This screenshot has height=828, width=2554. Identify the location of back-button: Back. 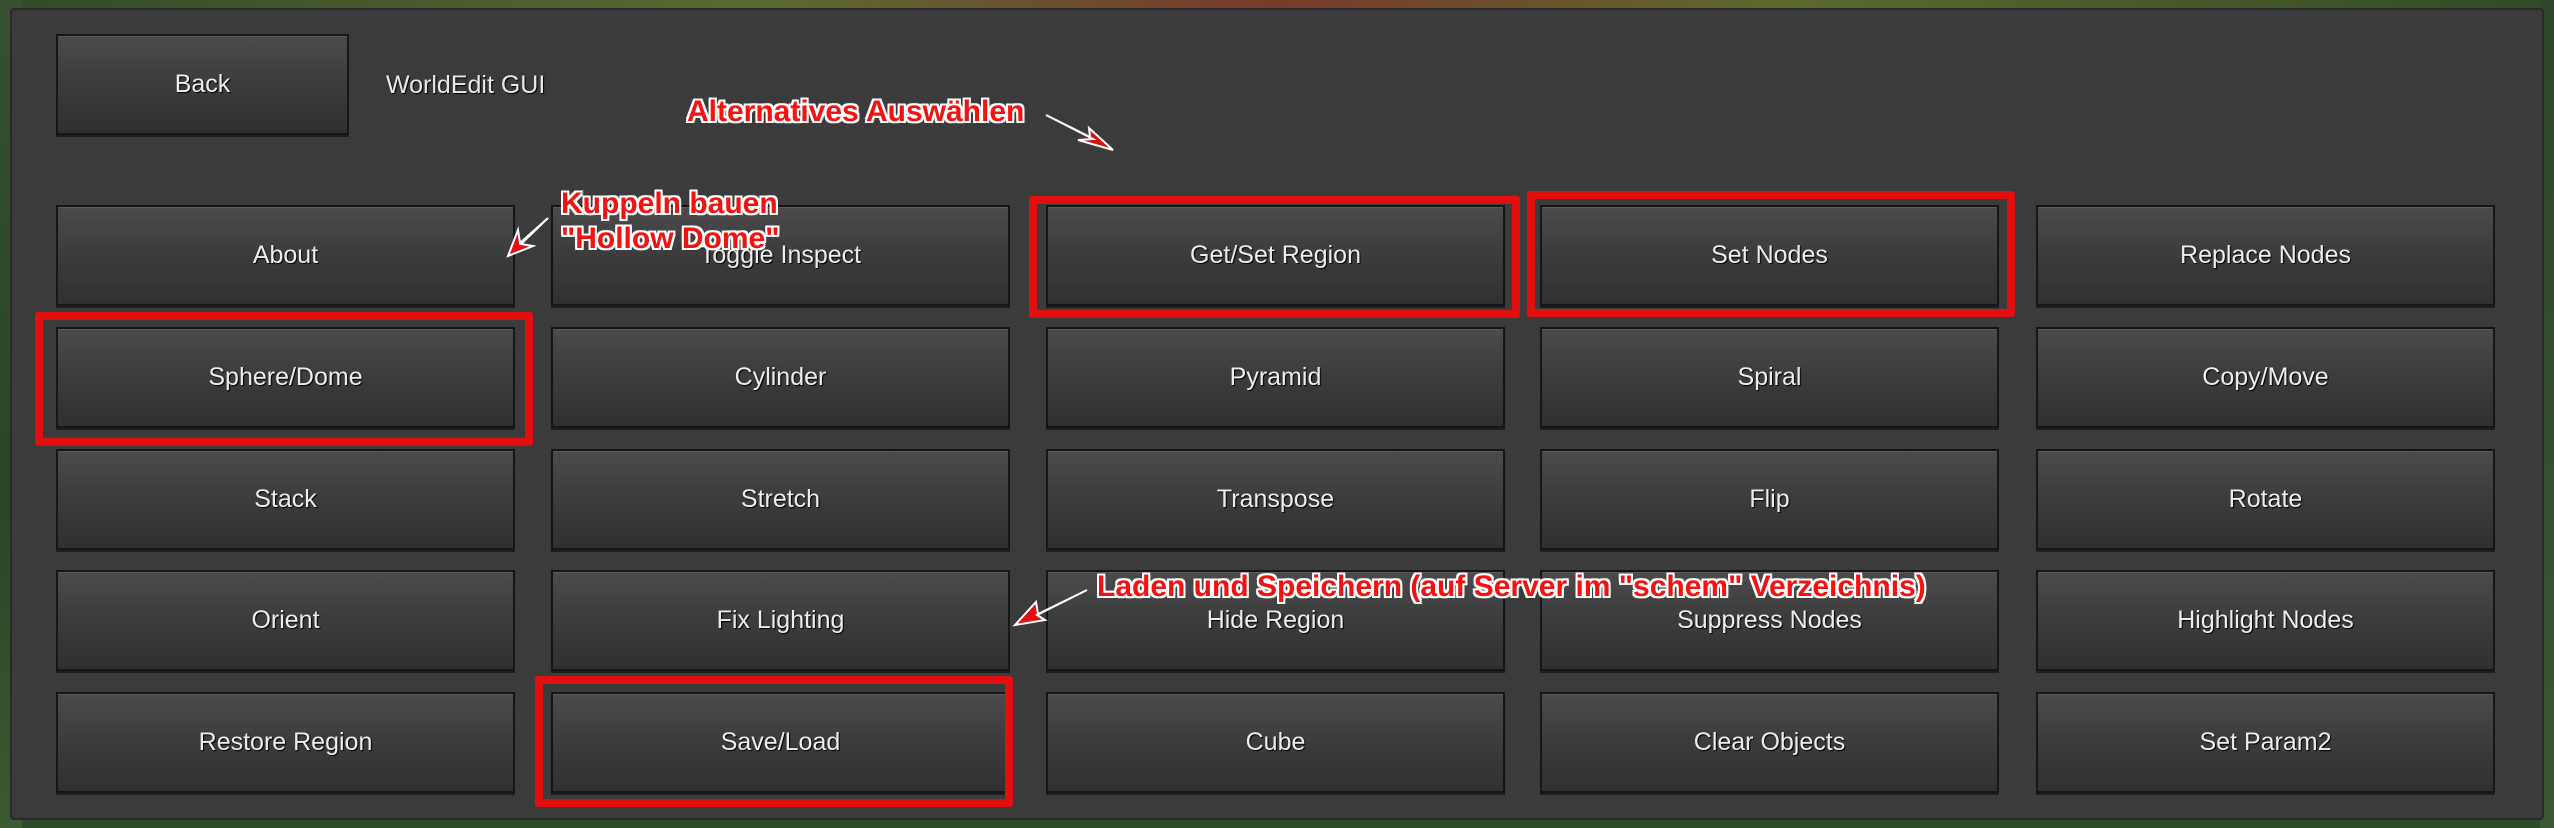
(202, 84).